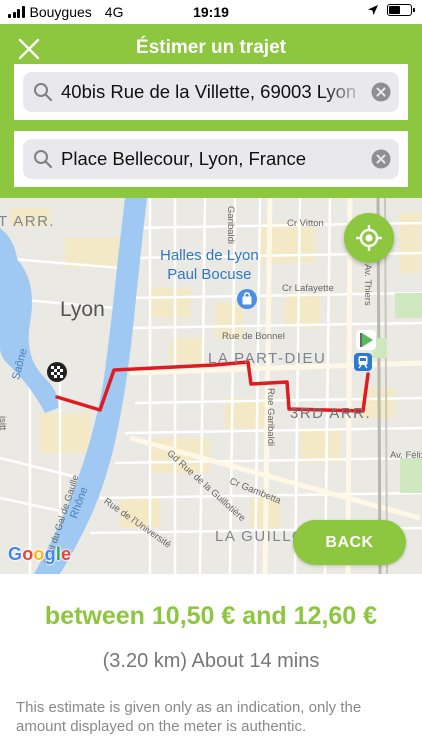  I want to click on destination-field: Place Bellecour, Lyon, France, so click(211, 159).